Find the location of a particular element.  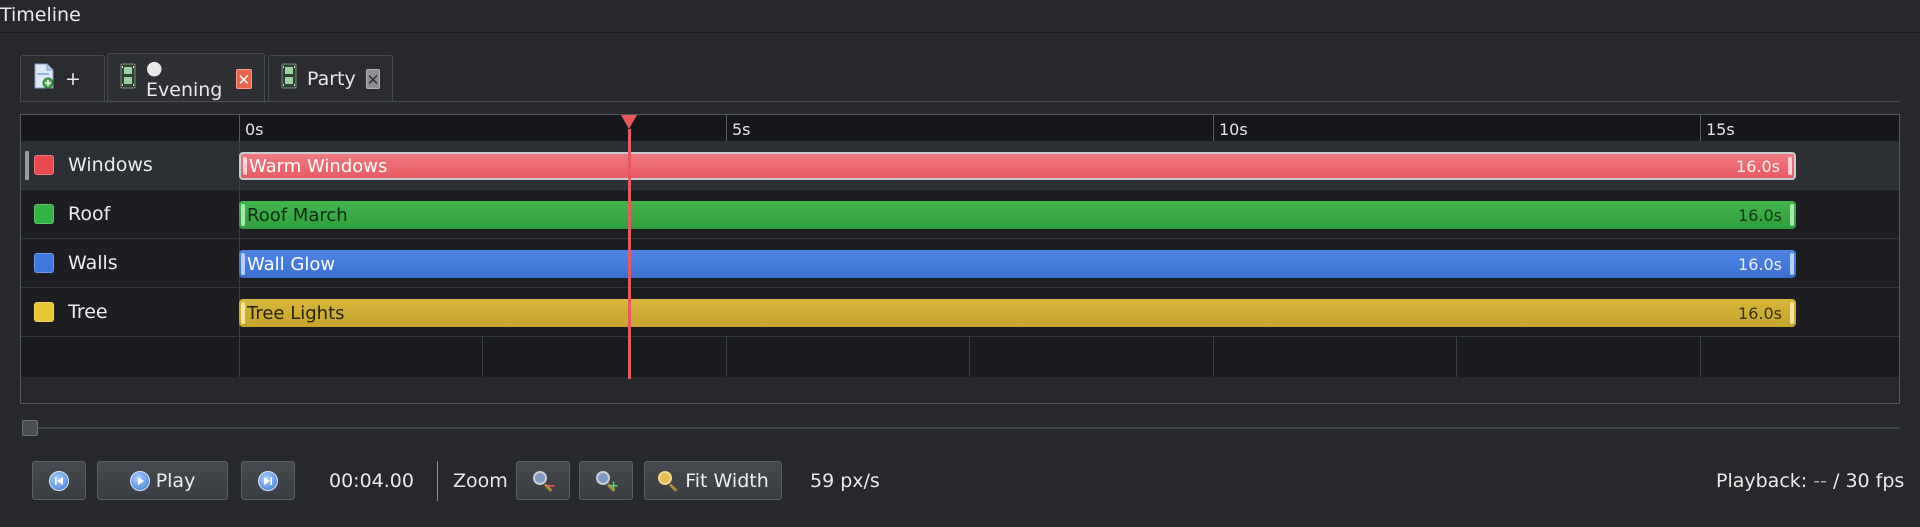

time-ruler: 0s 5s 10s 15s is located at coordinates (960, 128).